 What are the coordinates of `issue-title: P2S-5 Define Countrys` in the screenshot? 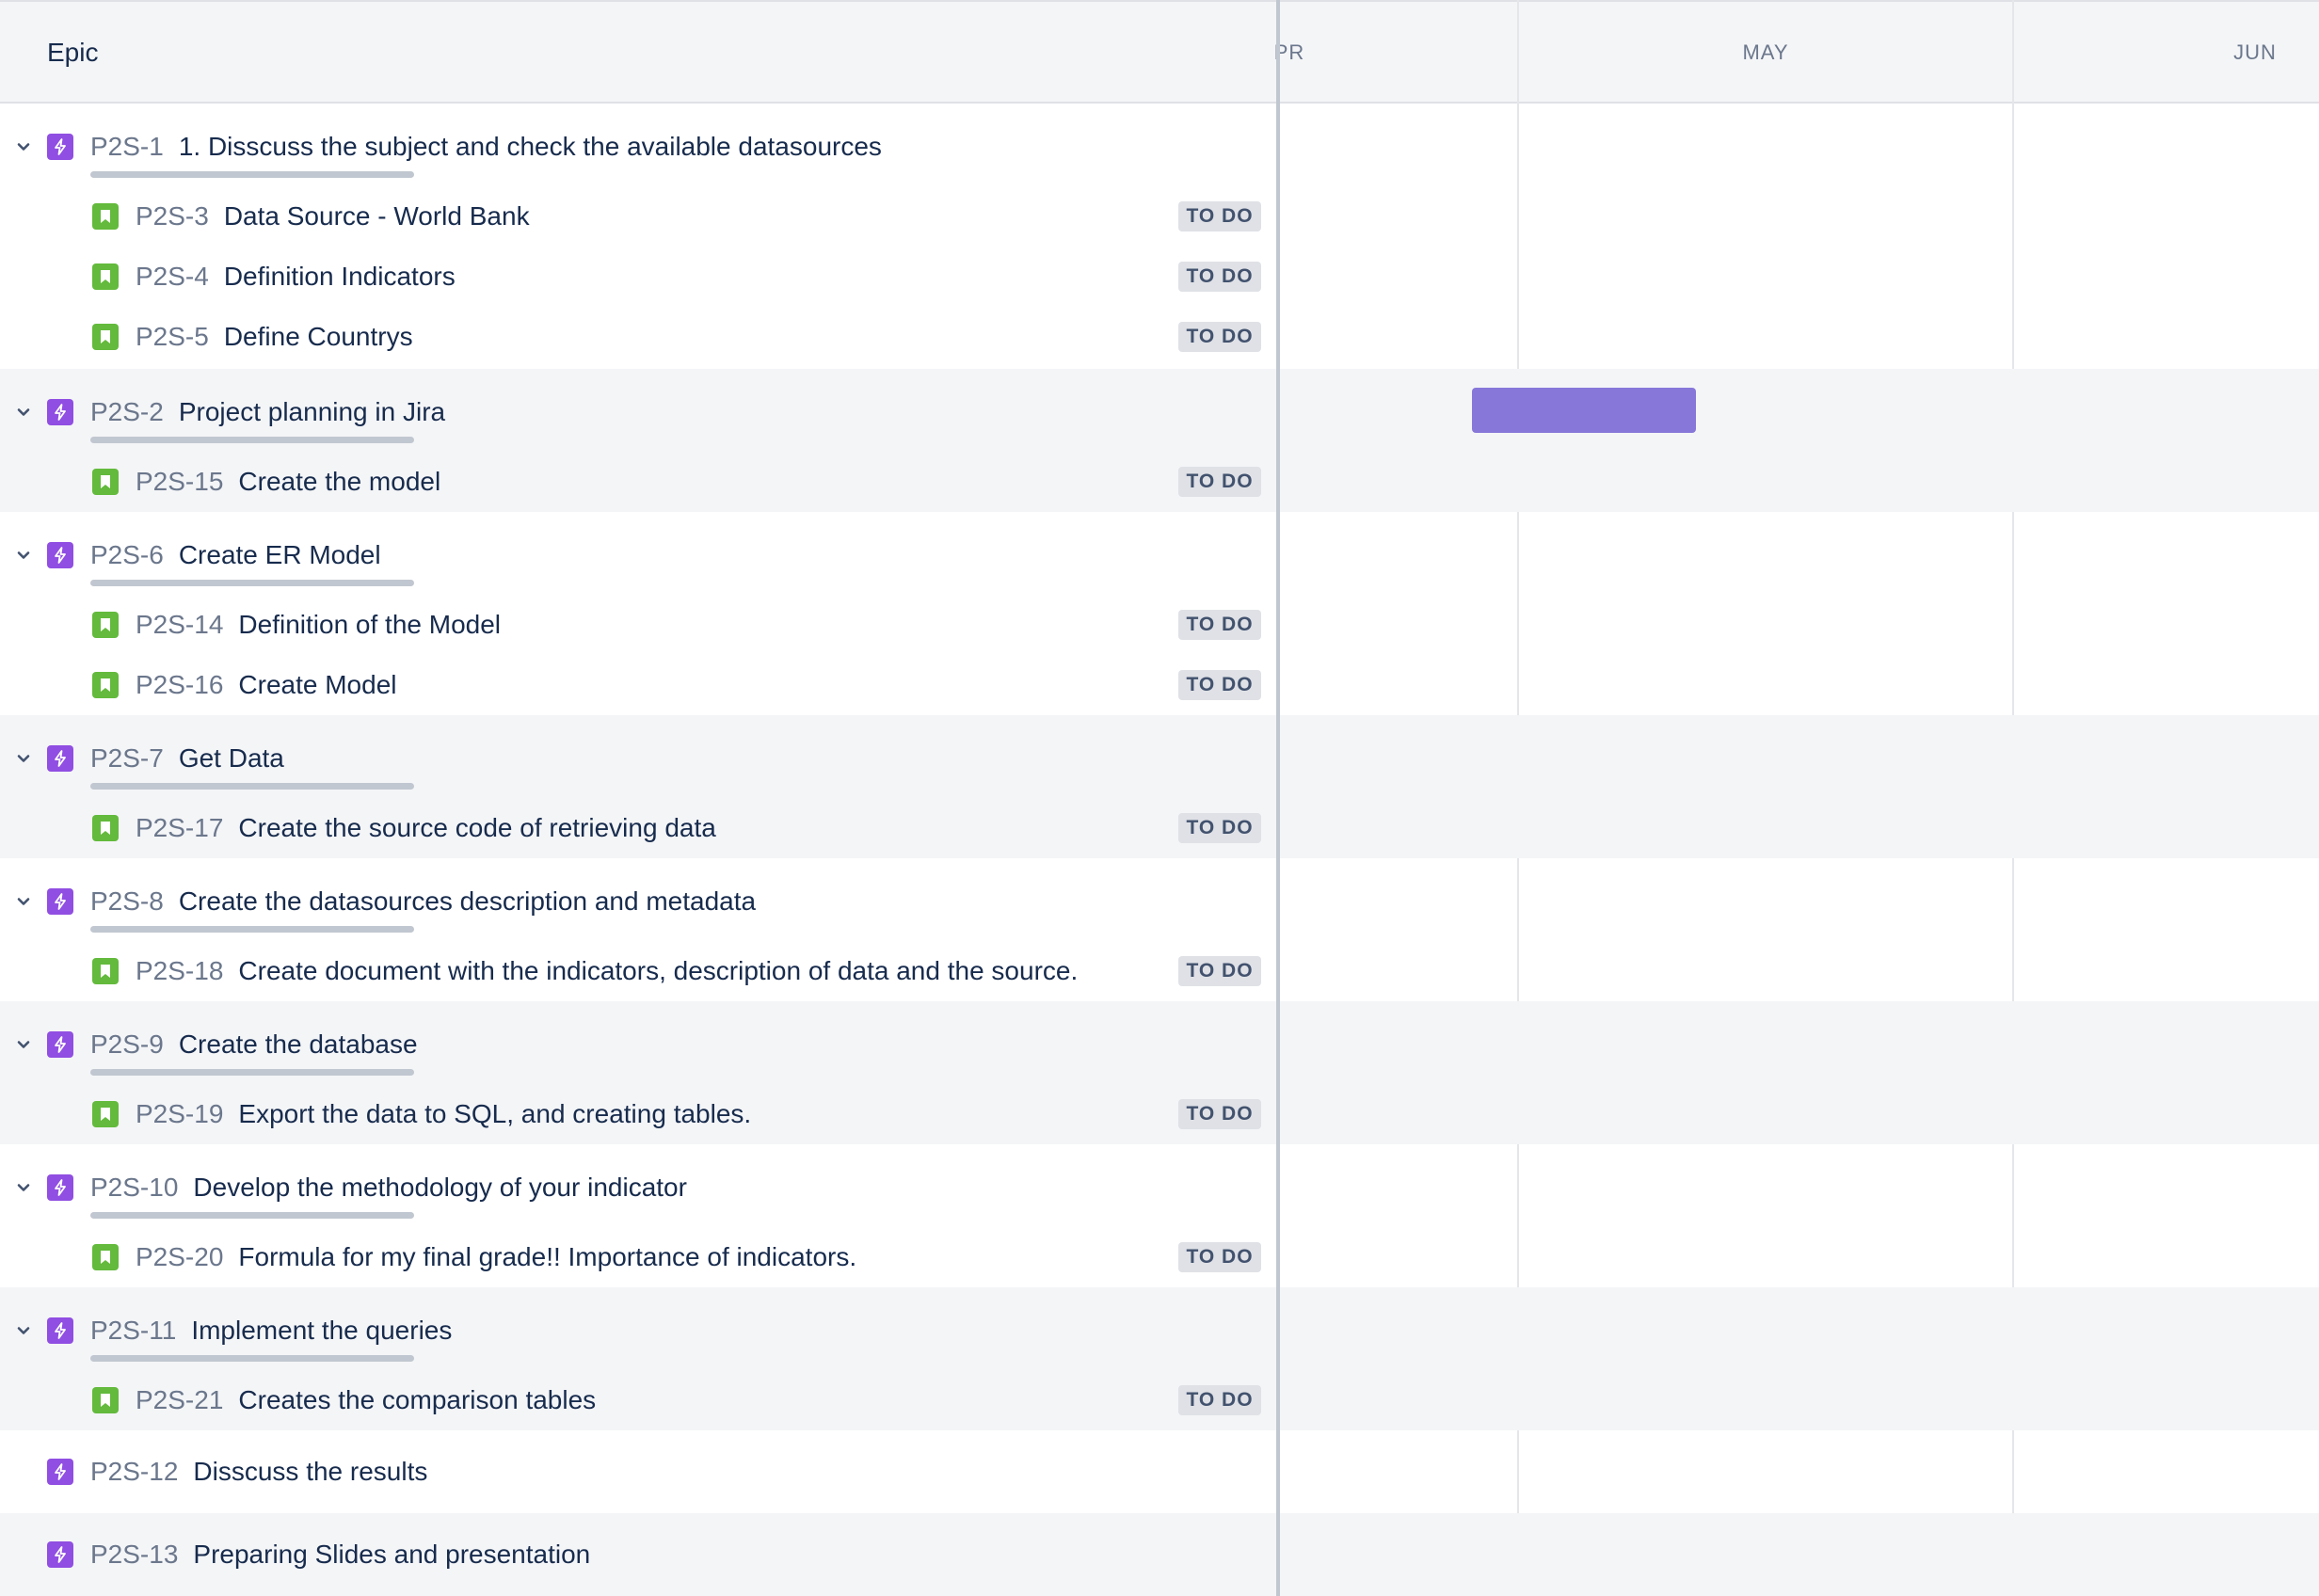 It's located at (274, 337).